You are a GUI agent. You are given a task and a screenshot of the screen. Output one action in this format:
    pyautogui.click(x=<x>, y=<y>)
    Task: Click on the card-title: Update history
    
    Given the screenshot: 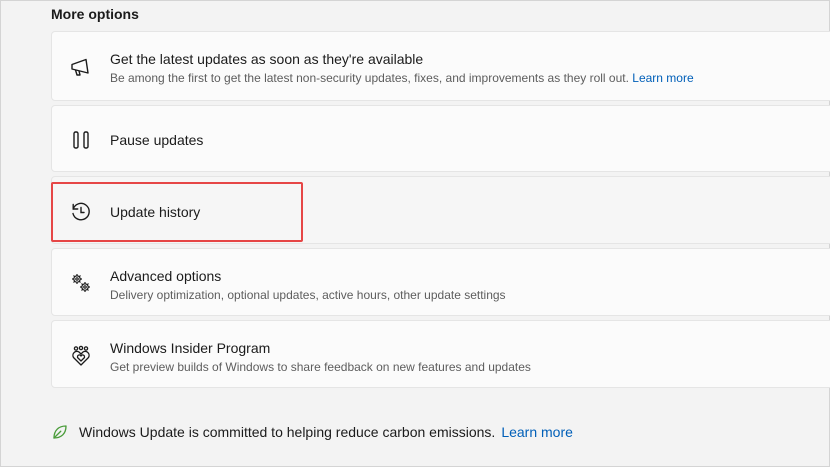 What is the action you would take?
    pyautogui.click(x=155, y=212)
    